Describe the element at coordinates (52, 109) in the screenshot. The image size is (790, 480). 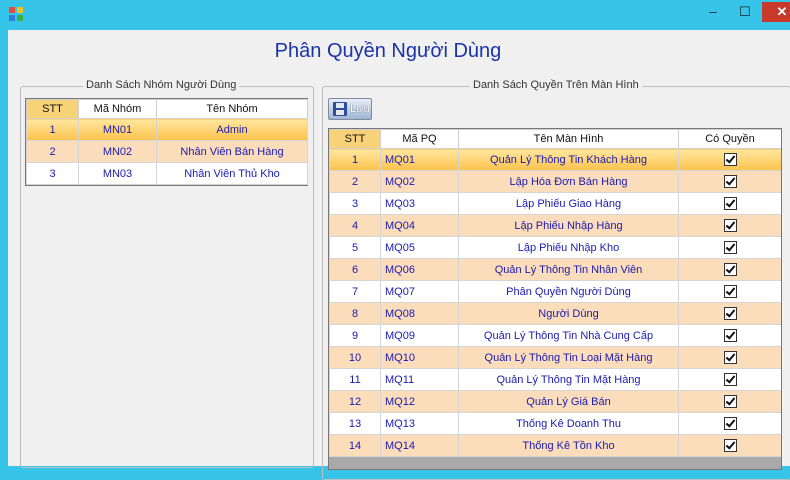
I see `groups-header-0: STT` at that location.